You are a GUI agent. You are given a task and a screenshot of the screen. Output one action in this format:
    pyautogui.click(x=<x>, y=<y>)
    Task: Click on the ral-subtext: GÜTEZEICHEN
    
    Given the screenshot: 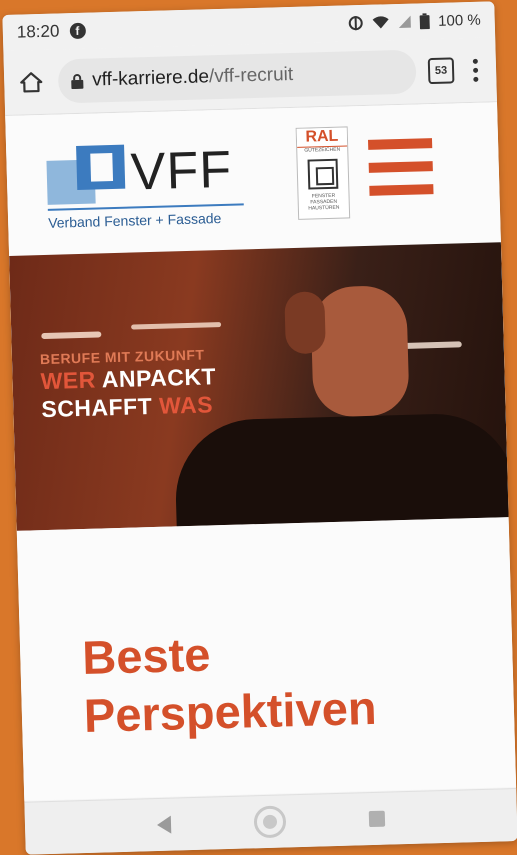 What is the action you would take?
    pyautogui.click(x=322, y=150)
    